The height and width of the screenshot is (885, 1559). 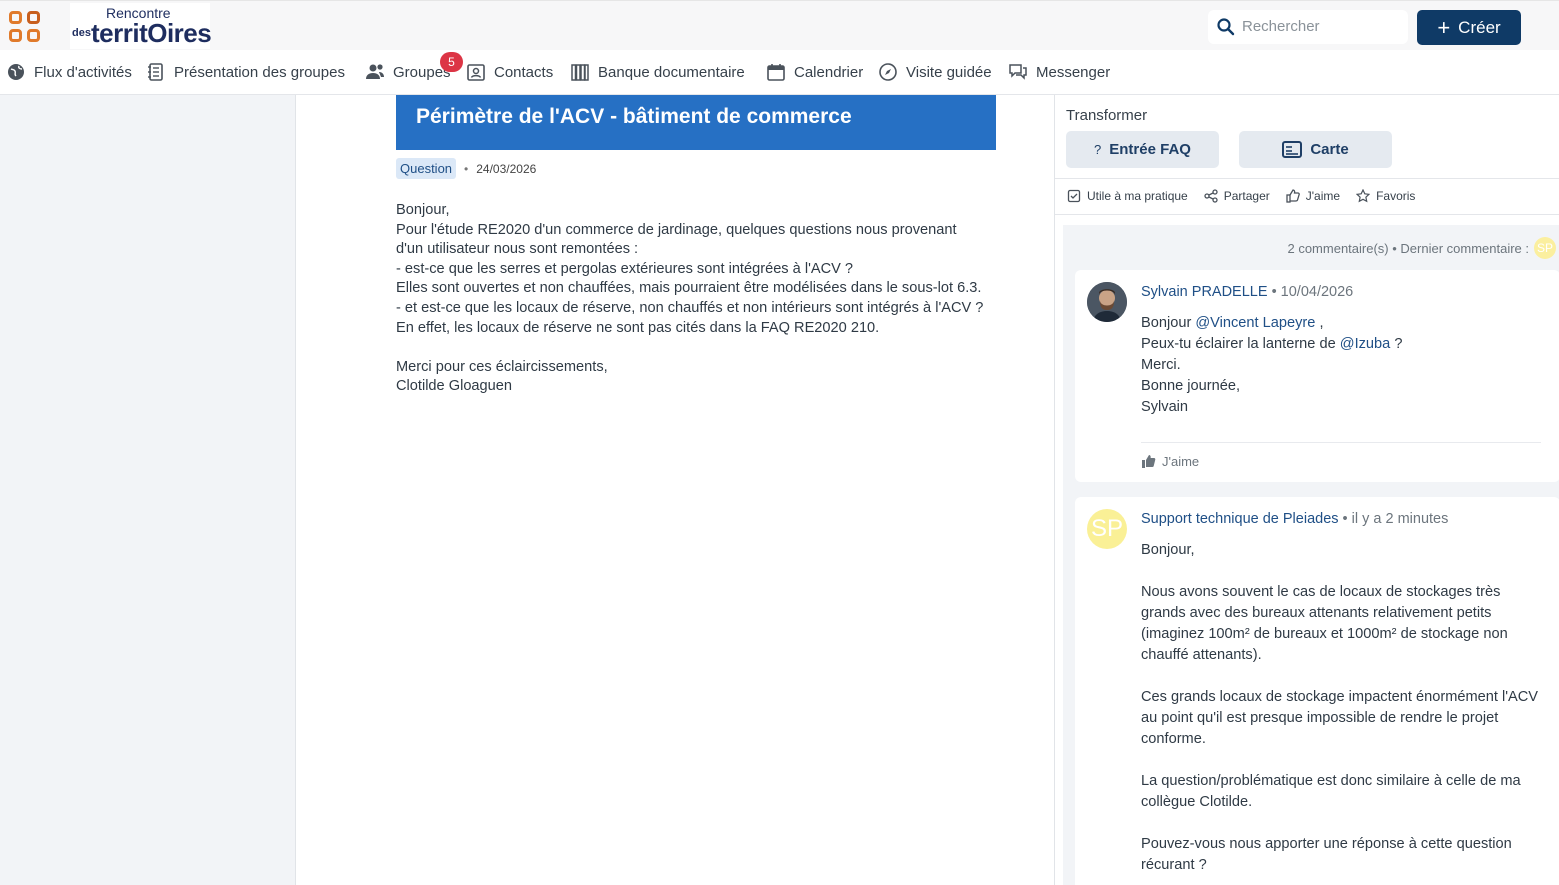 What do you see at coordinates (1098, 149) in the screenshot?
I see `question-mark-icon: ?` at bounding box center [1098, 149].